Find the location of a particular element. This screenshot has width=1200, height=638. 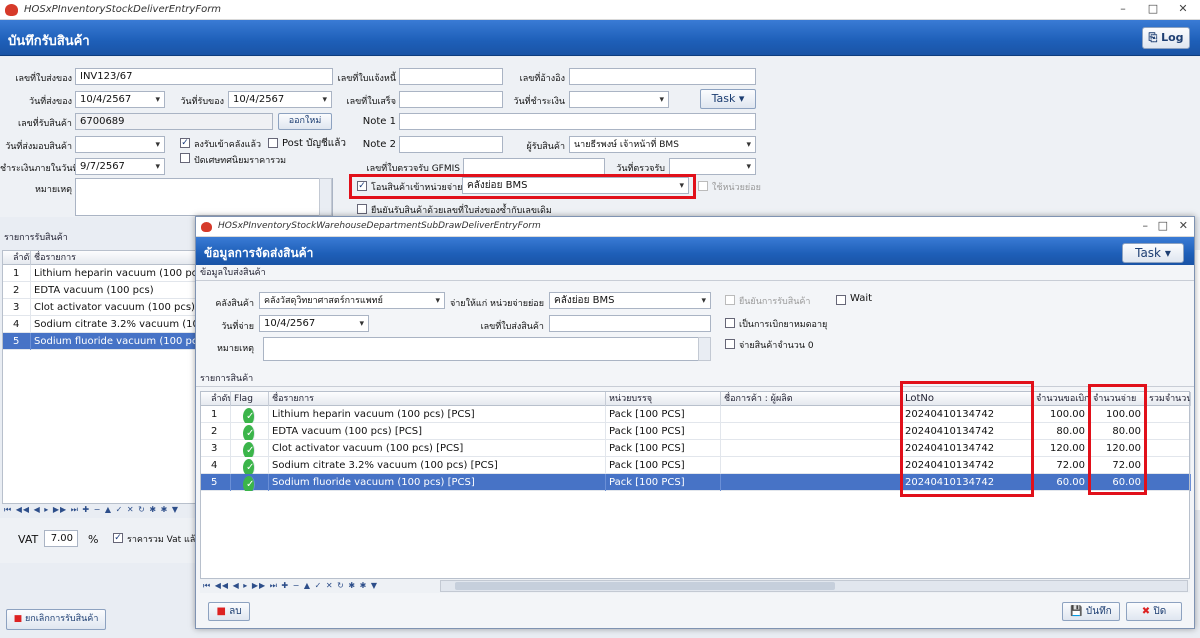

receiver-field: นายธีรพงษ์ เจ้าหน้าที่ BMS is located at coordinates (662, 144).